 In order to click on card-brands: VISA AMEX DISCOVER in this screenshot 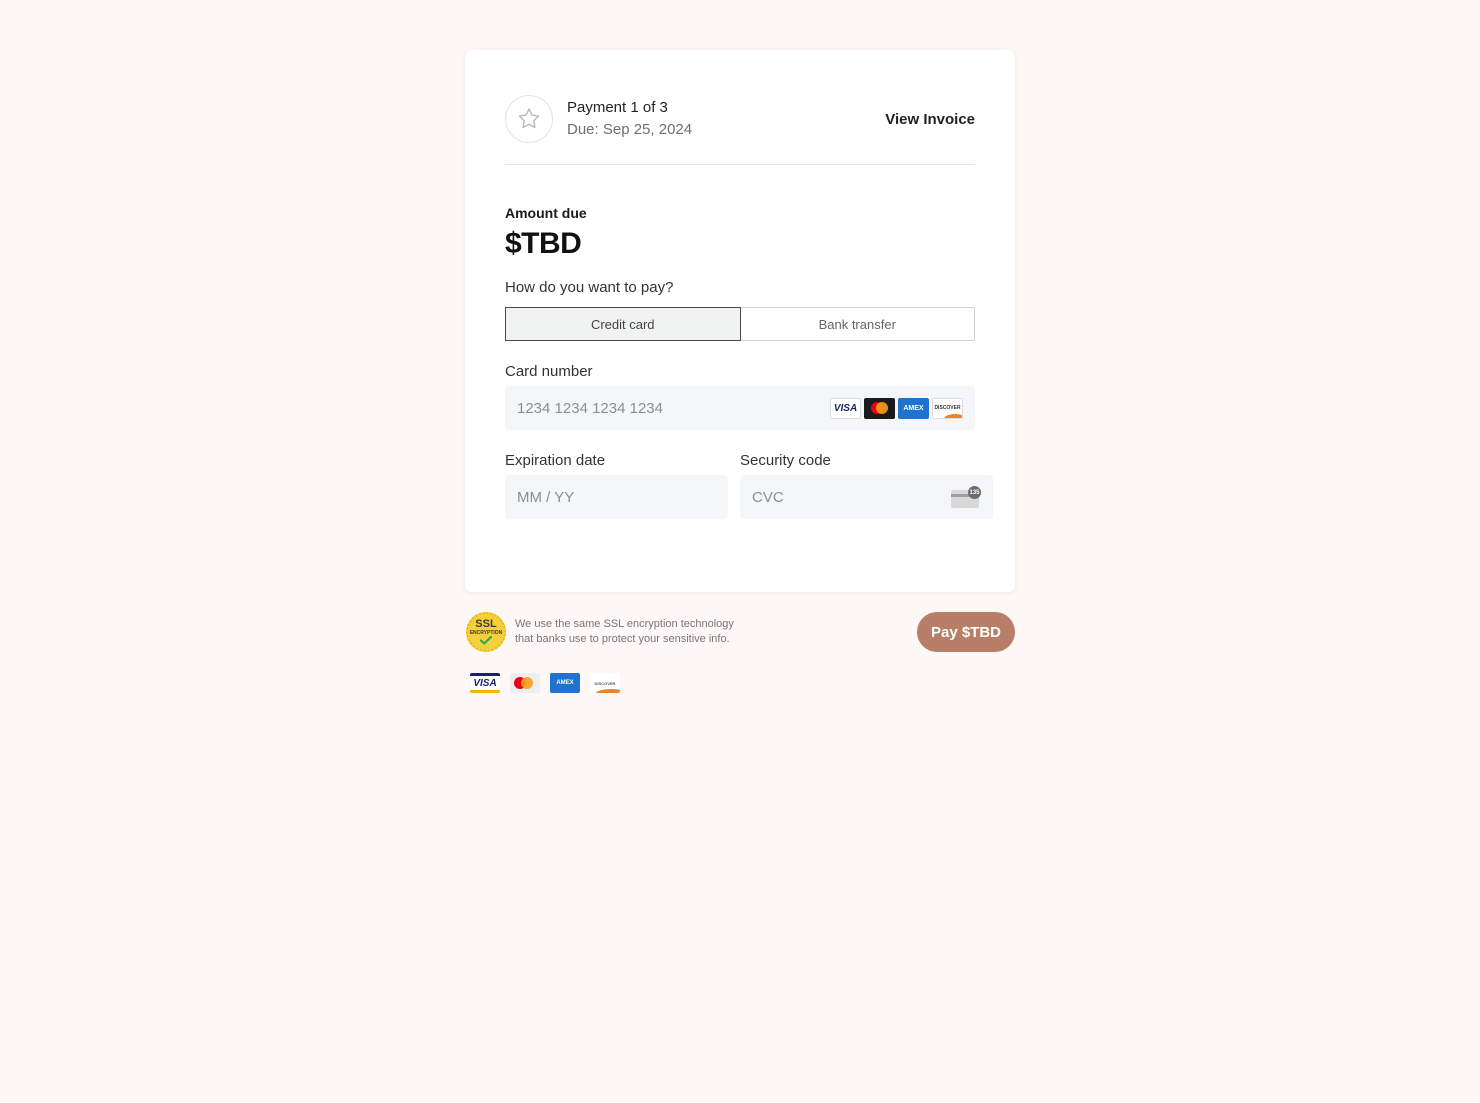, I will do `click(896, 408)`.